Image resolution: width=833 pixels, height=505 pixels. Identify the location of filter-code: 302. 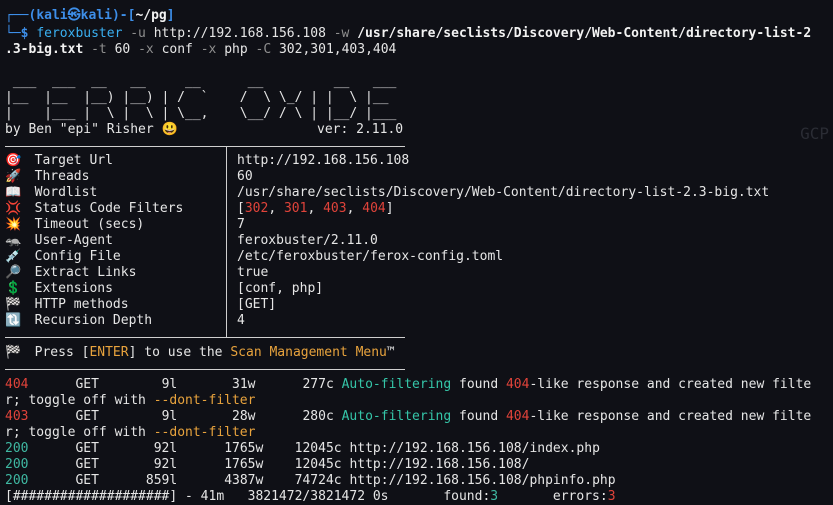
(256, 208).